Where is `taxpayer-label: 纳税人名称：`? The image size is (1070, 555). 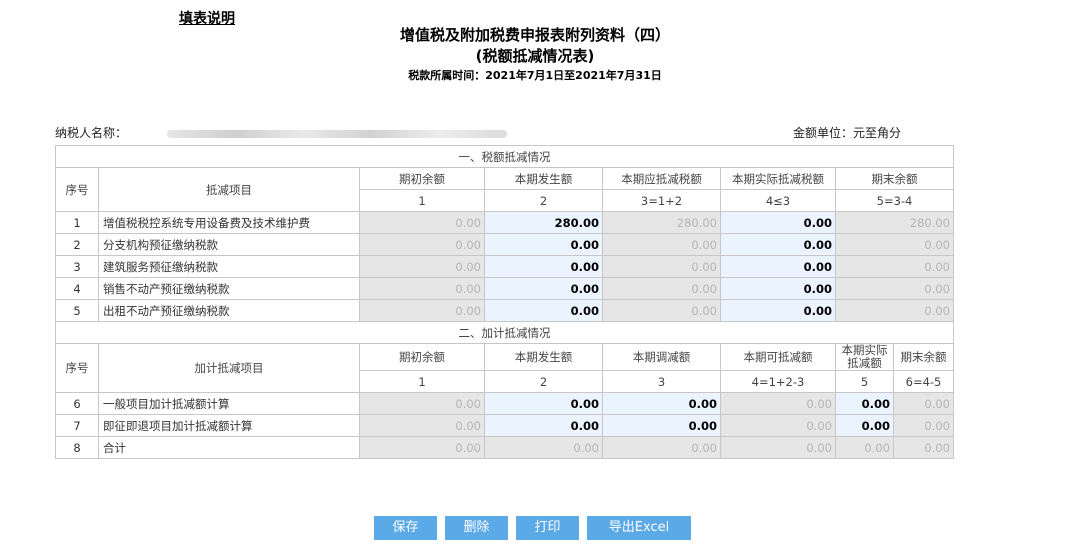 taxpayer-label: 纳税人名称： is located at coordinates (91, 133).